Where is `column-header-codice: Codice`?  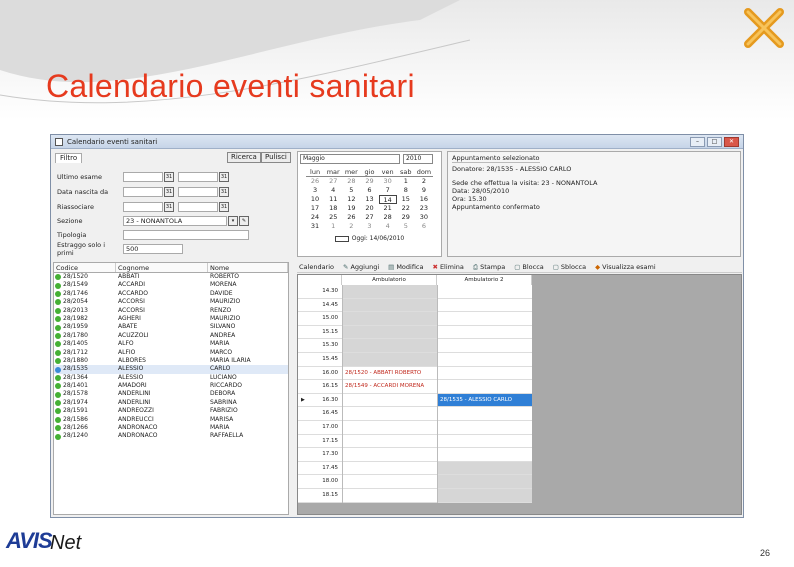 column-header-codice: Codice is located at coordinates (85, 267).